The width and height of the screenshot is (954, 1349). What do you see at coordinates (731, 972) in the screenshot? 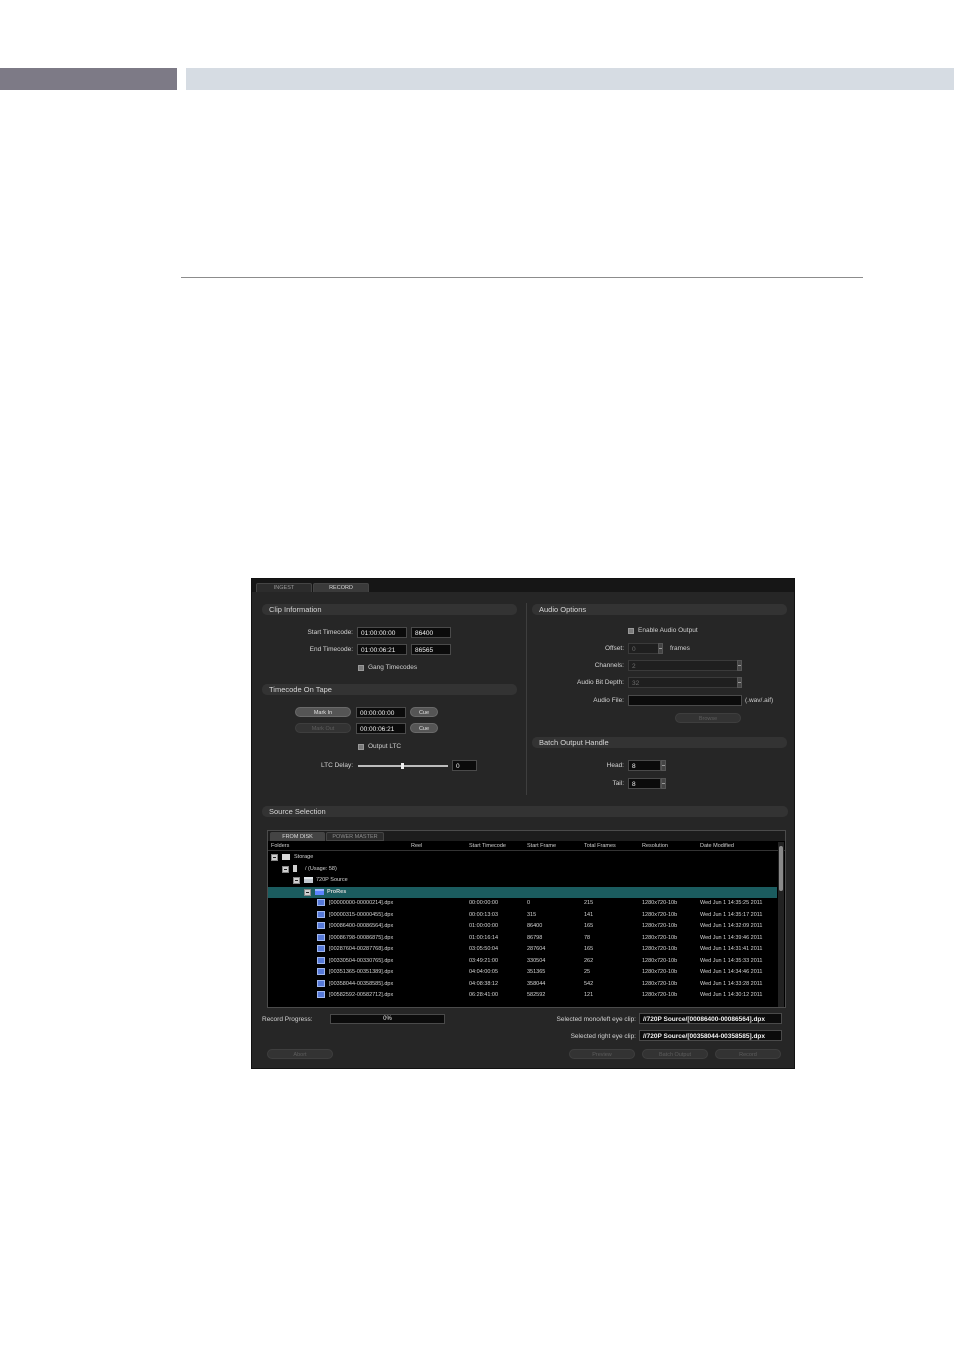
I see `file-date-cell: Wed Jun 1 14:34:46 2011` at bounding box center [731, 972].